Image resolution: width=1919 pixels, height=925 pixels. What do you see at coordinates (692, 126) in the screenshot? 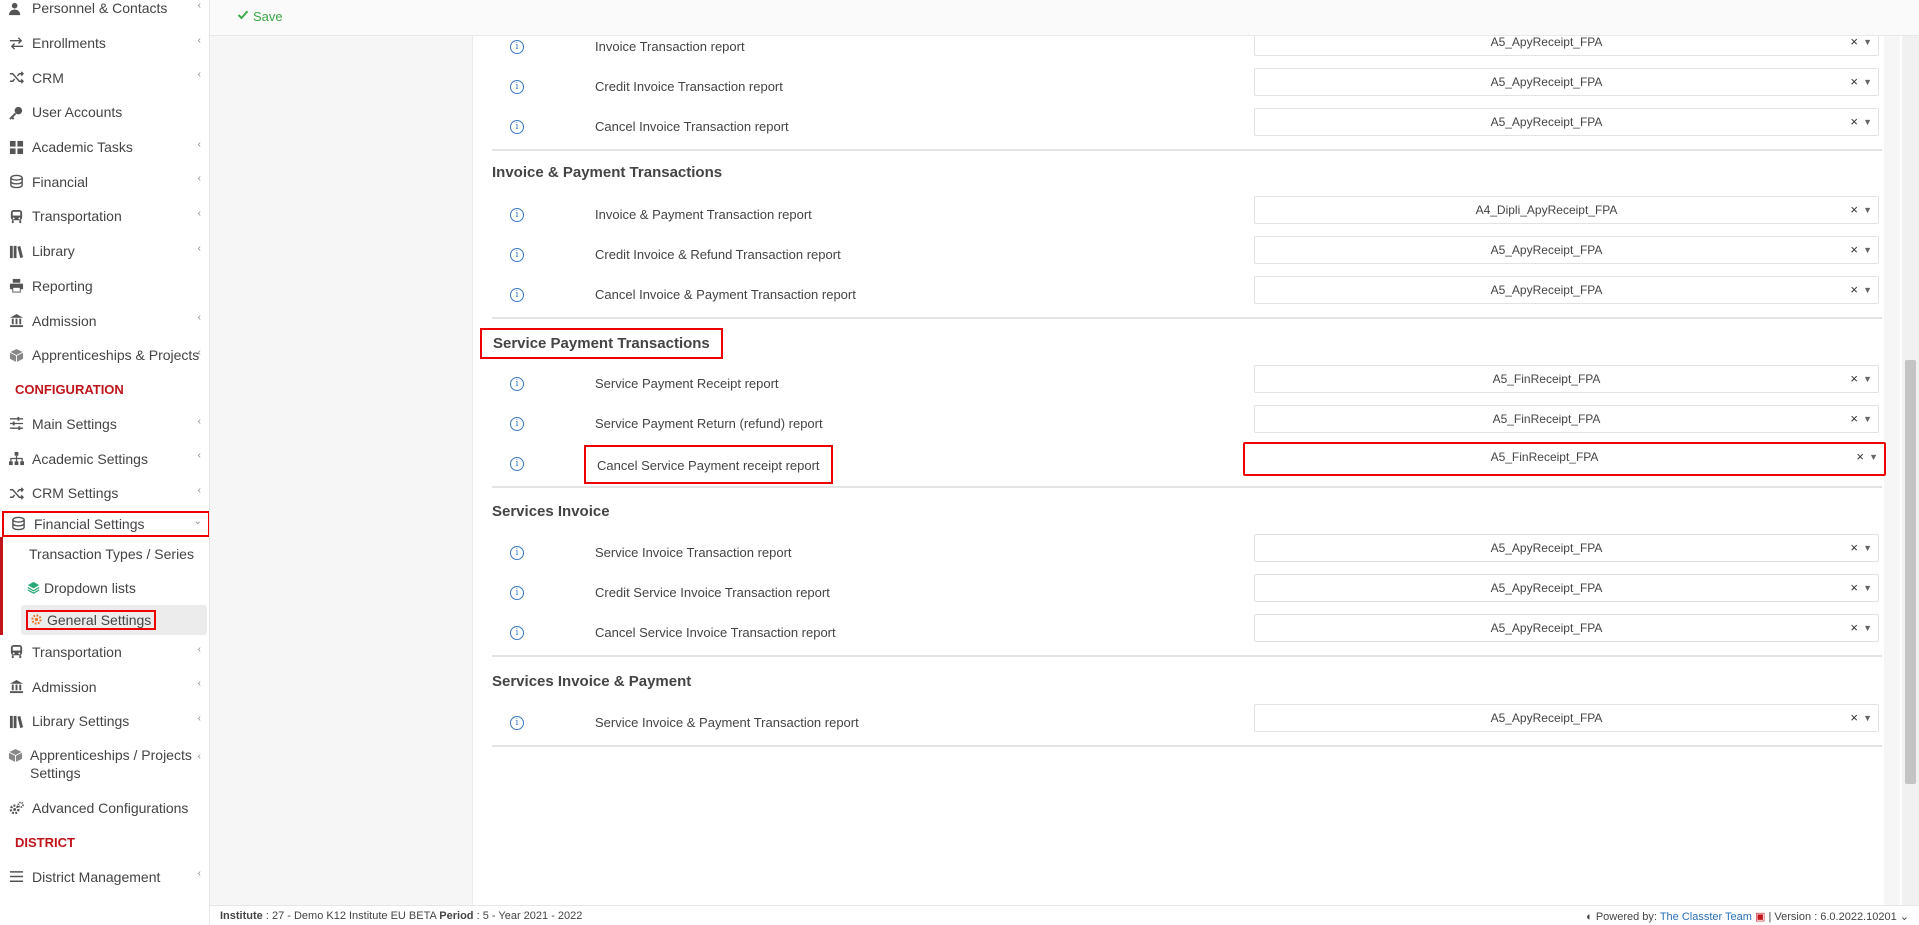
I see `setting-label: Cancel Invoice Transaction report` at bounding box center [692, 126].